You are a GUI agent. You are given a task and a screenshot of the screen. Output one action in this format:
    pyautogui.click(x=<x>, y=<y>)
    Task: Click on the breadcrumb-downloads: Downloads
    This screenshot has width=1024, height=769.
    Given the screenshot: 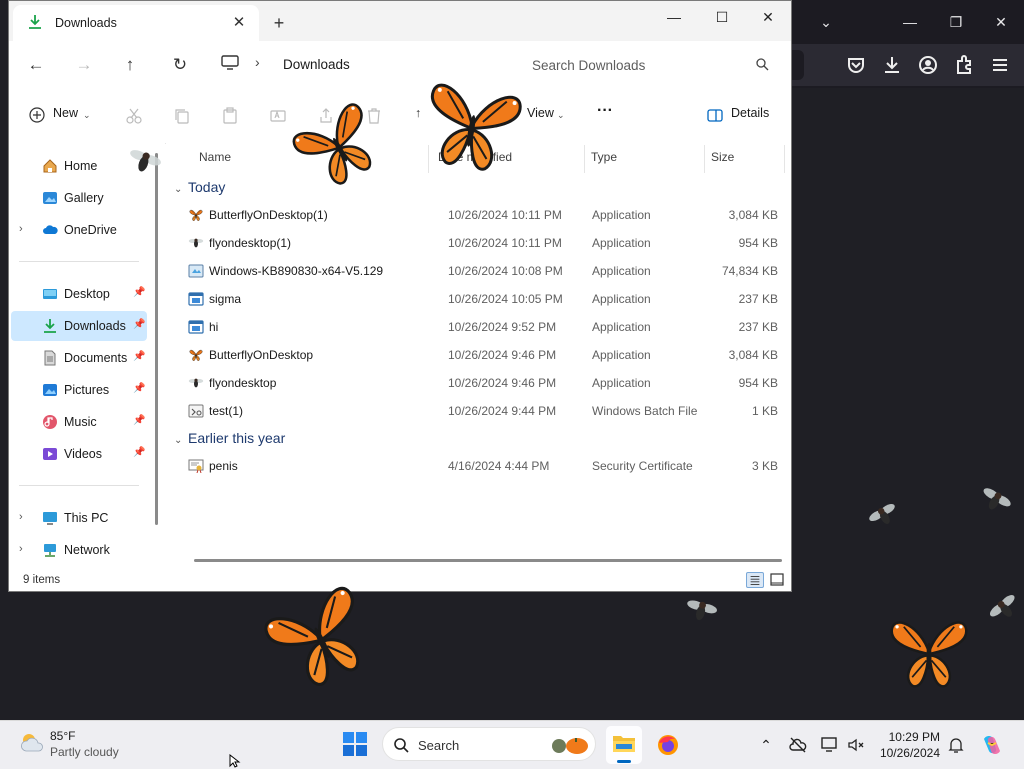 What is the action you would take?
    pyautogui.click(x=316, y=64)
    